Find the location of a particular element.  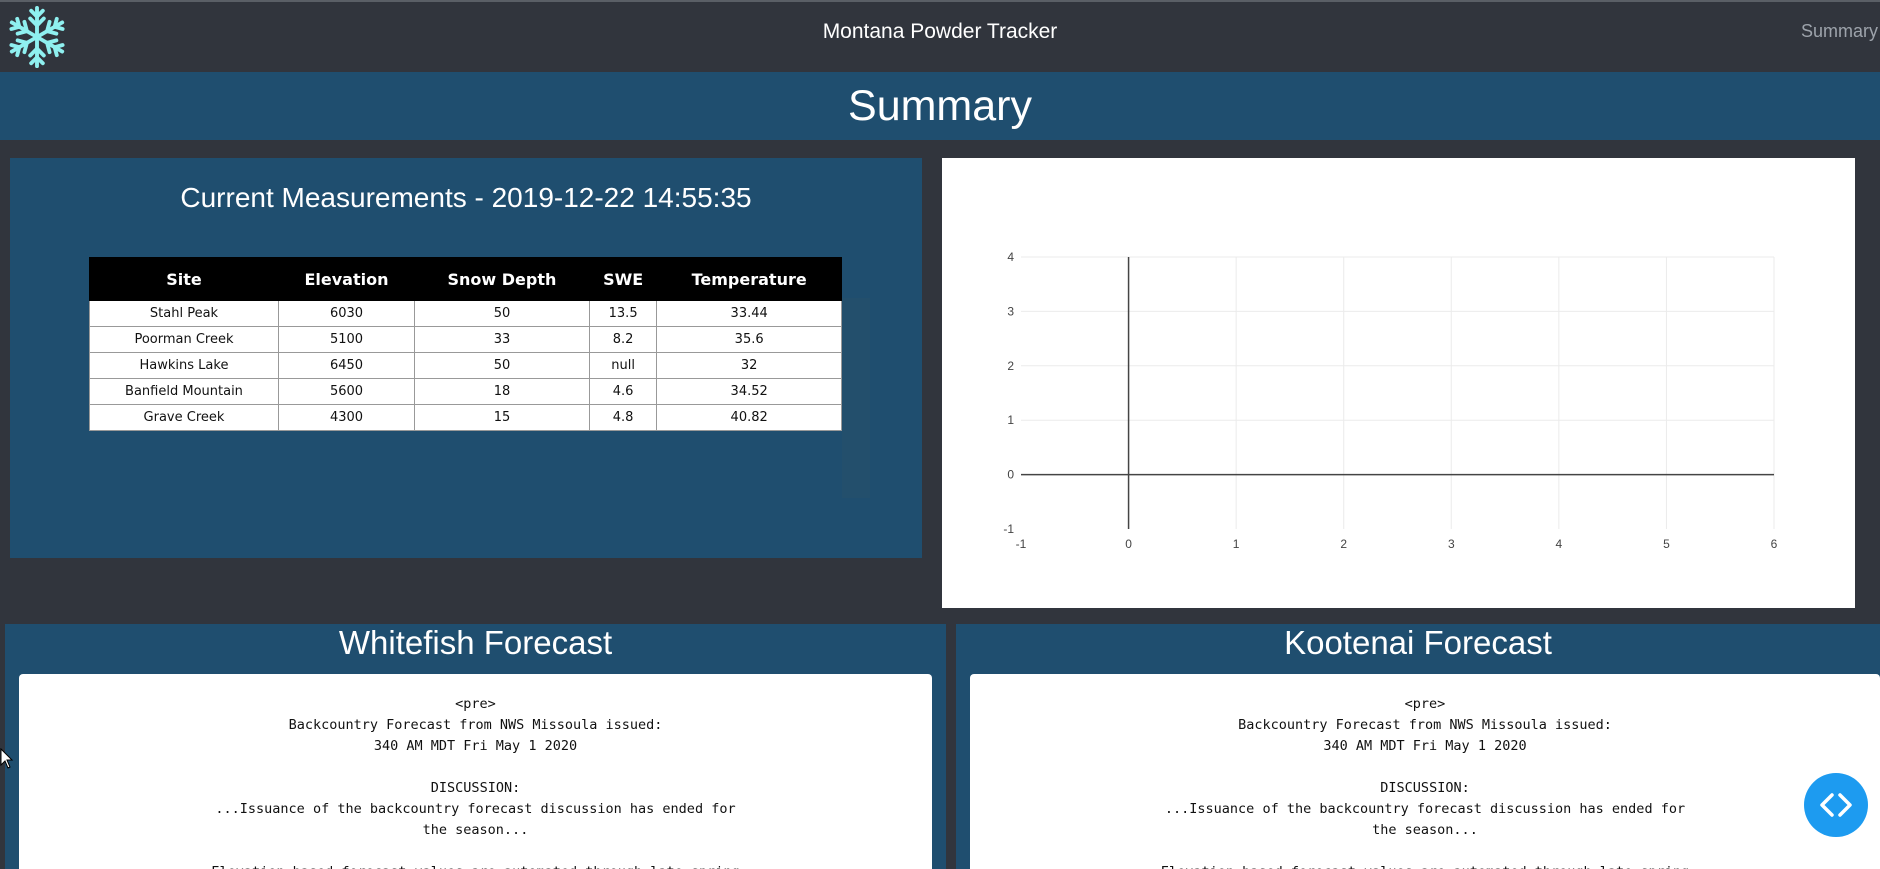

table-cell: 4300 is located at coordinates (346, 417).